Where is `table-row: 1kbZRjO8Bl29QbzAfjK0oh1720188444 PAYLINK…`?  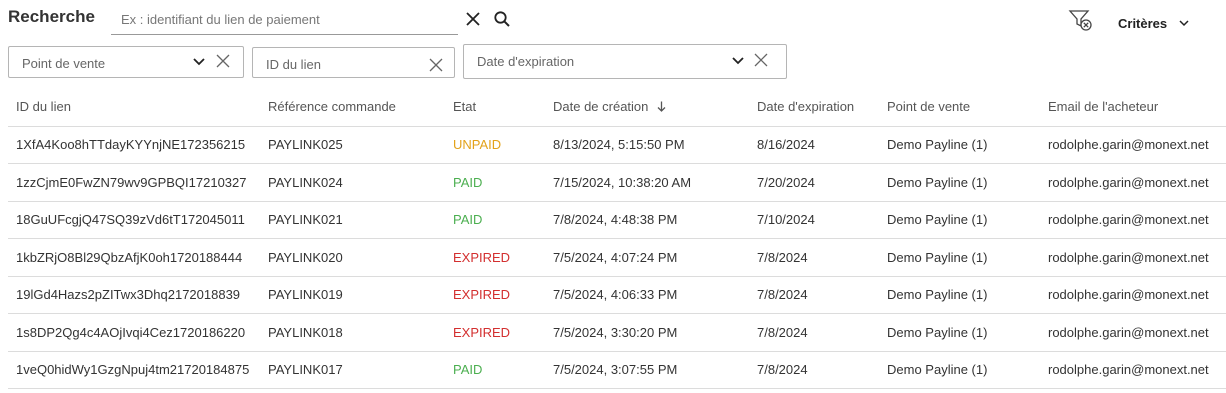
table-row: 1kbZRjO8Bl29QbzAfjK0oh1720188444 PAYLINK… is located at coordinates (617, 257).